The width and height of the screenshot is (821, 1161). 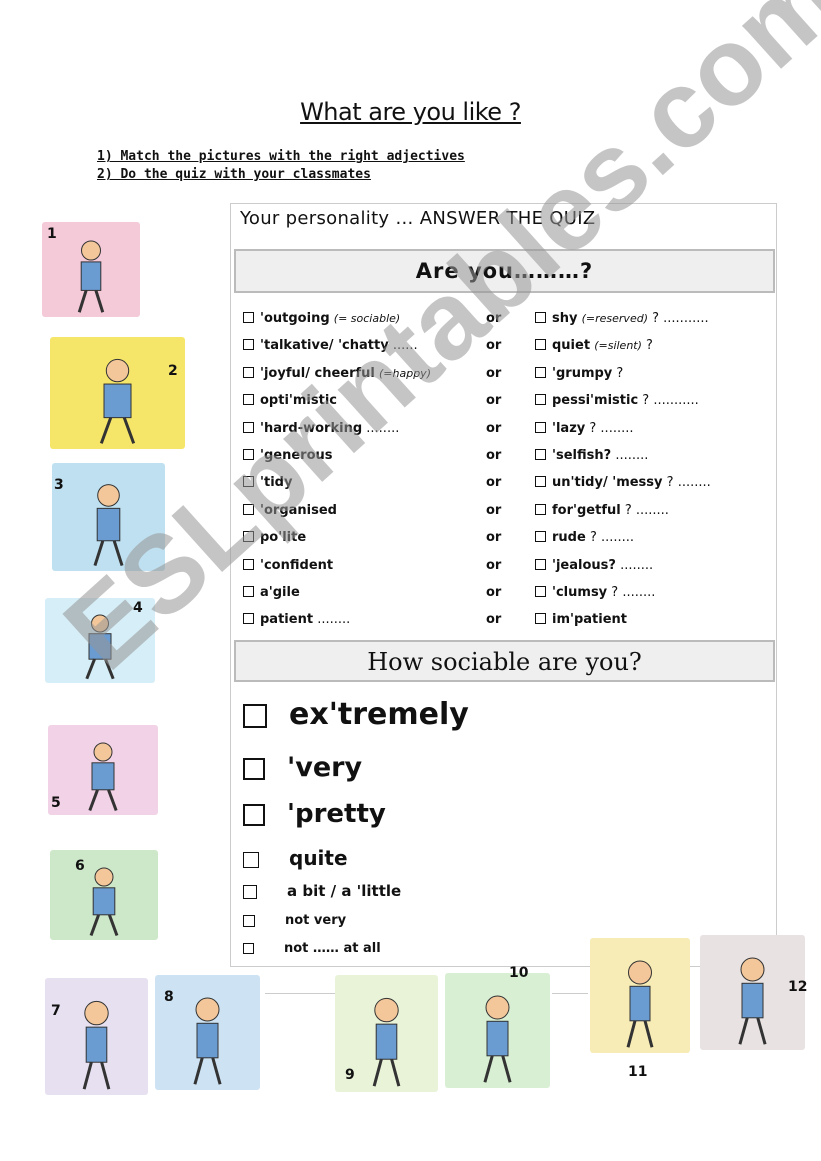 I want to click on cartoon-picture: 8, so click(x=207, y=1032).